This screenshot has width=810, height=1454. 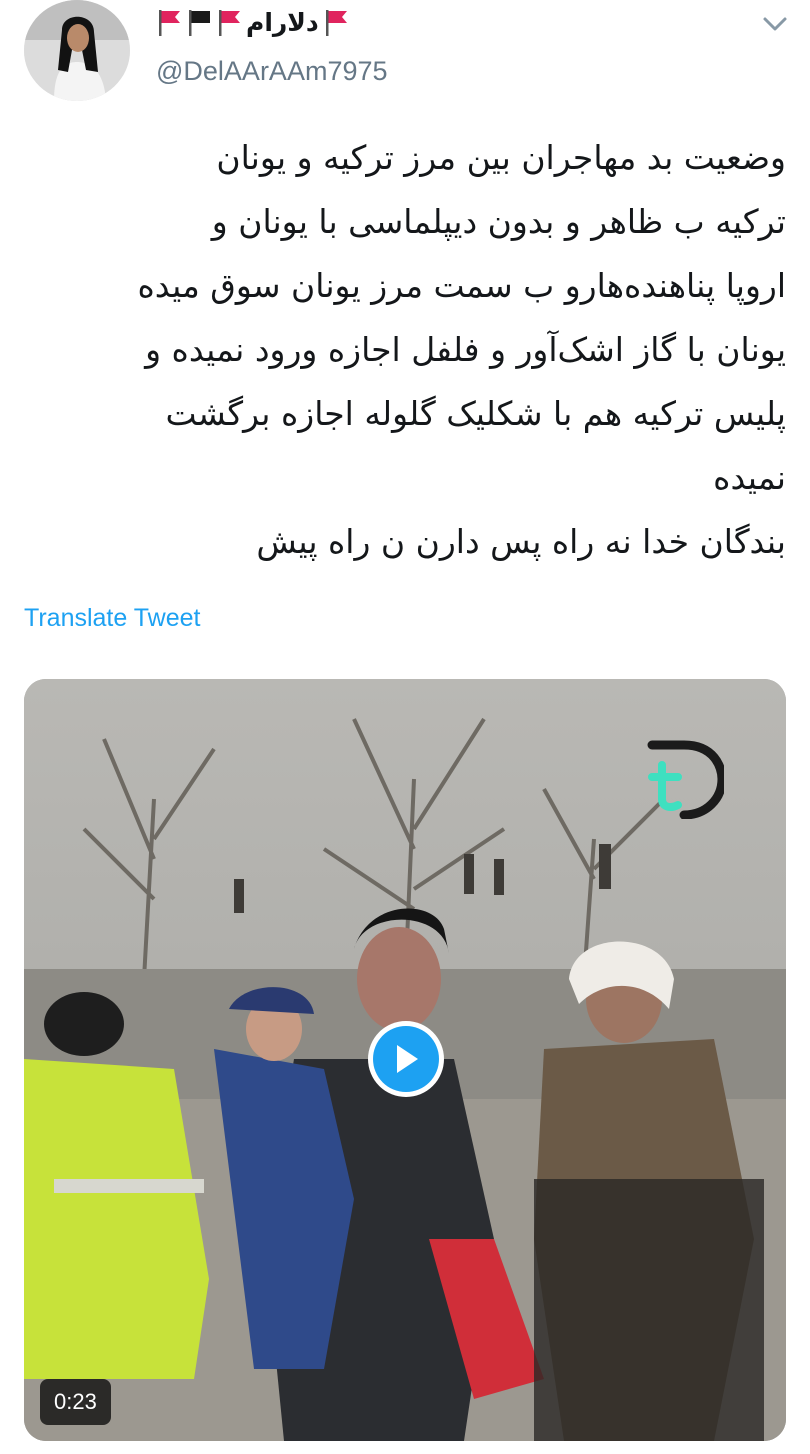 I want to click on tweet-text-line: نمیده, so click(x=749, y=477).